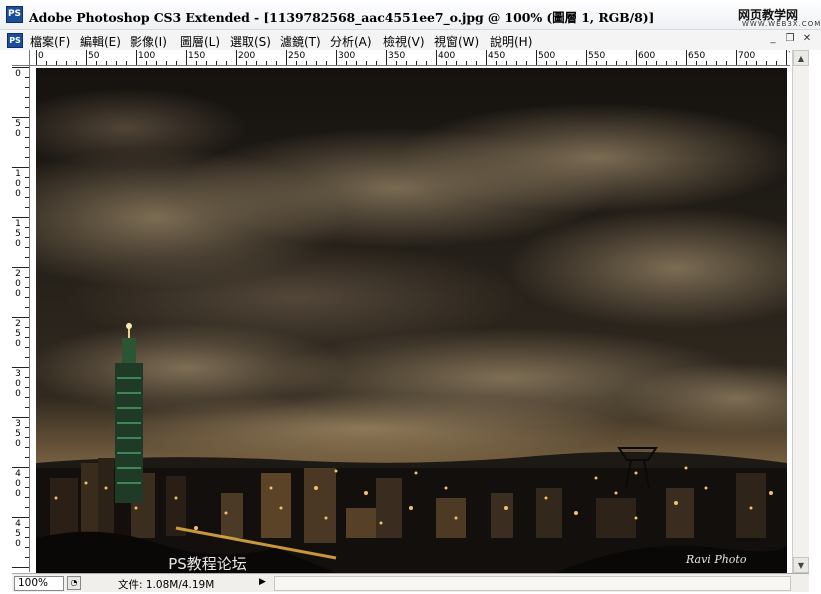 This screenshot has width=821, height=594. What do you see at coordinates (497, 56) in the screenshot?
I see `ruler-label: 450` at bounding box center [497, 56].